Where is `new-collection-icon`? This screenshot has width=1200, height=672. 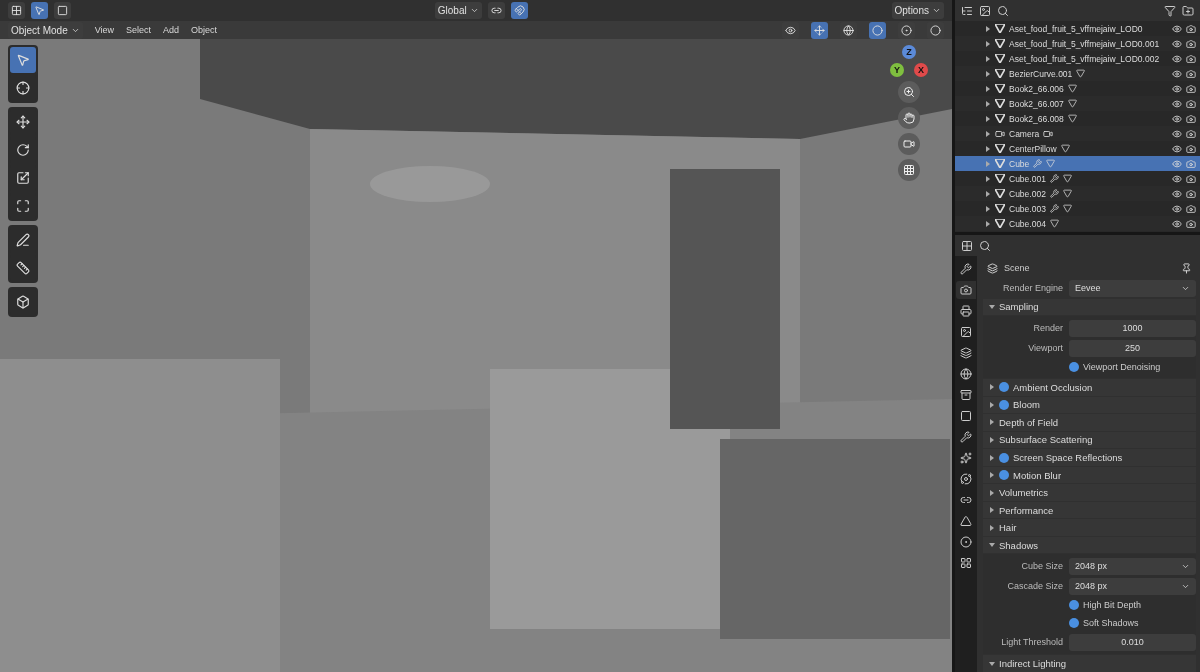
new-collection-icon is located at coordinates (1188, 10).